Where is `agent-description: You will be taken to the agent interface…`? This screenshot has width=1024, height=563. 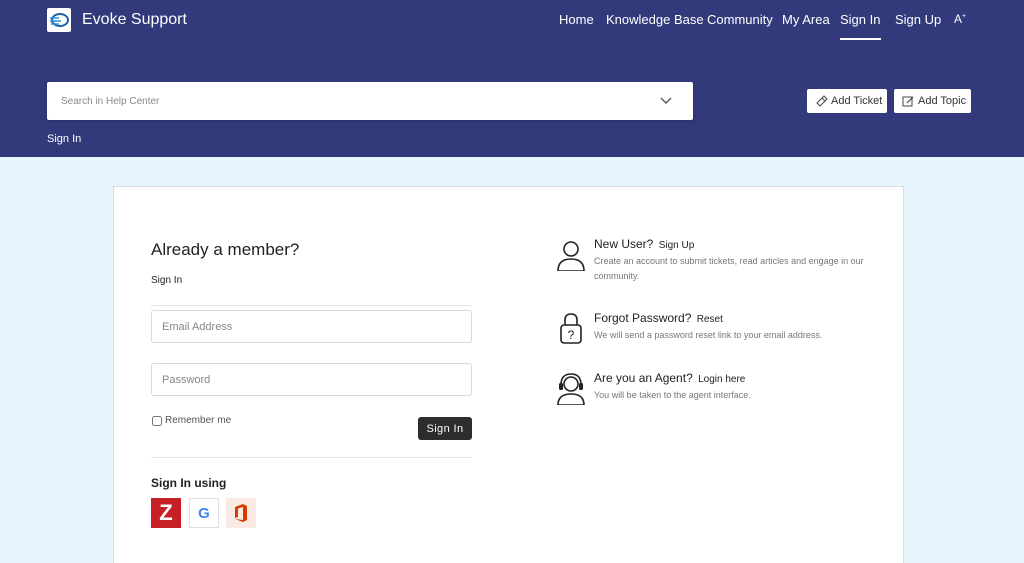
agent-description: You will be taken to the agent interface… is located at coordinates (672, 395).